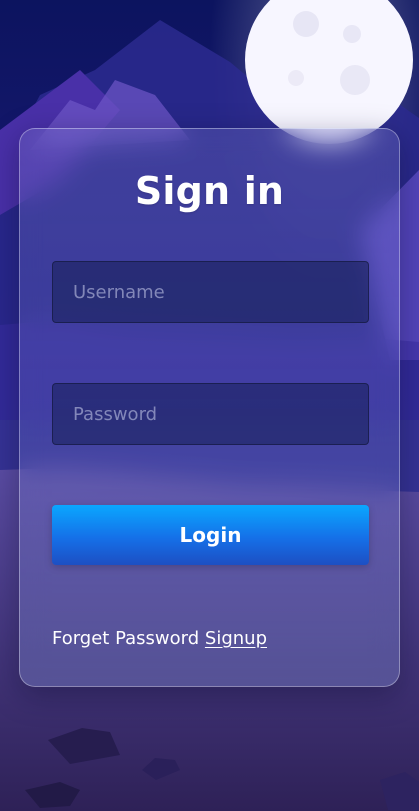  What do you see at coordinates (210, 535) in the screenshot?
I see `login-button: Login` at bounding box center [210, 535].